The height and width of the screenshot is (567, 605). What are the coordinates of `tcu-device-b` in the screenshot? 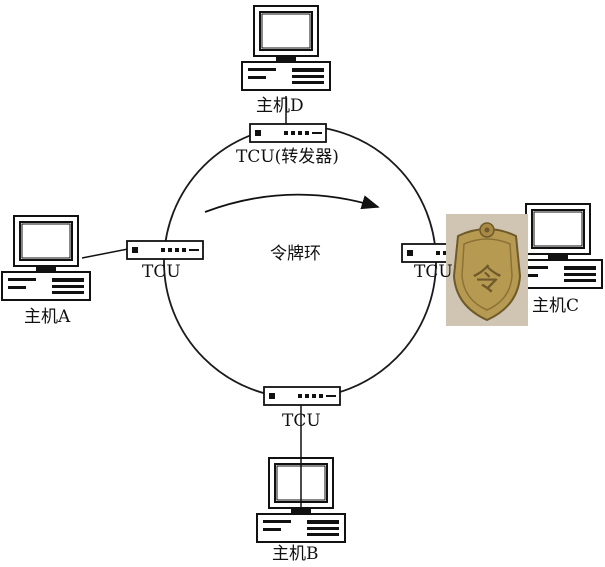 It's located at (302, 396).